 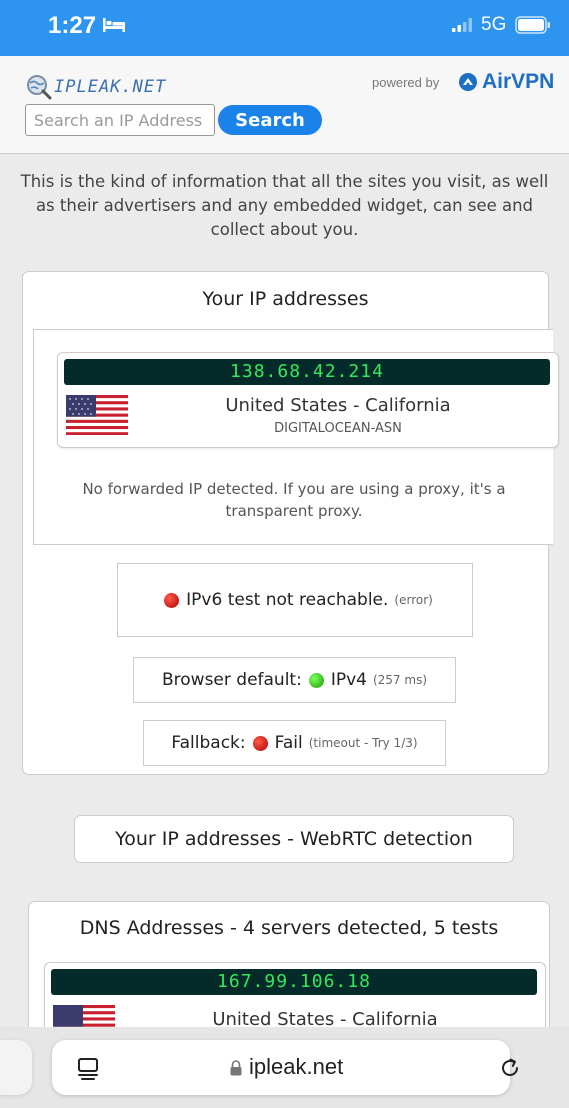 I want to click on signal-icon, so click(x=462, y=25).